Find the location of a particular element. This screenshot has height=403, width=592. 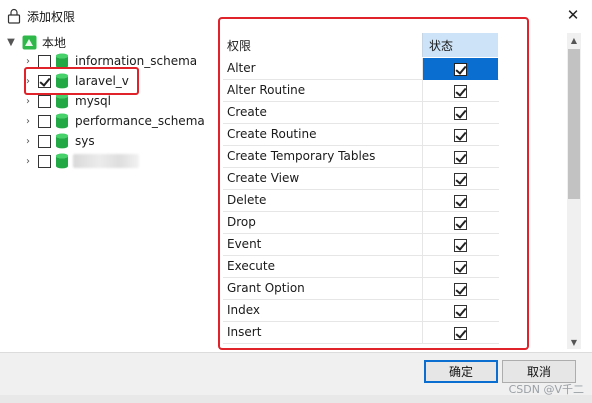

tree-root-local: ▼ 本地 is located at coordinates (35, 42).